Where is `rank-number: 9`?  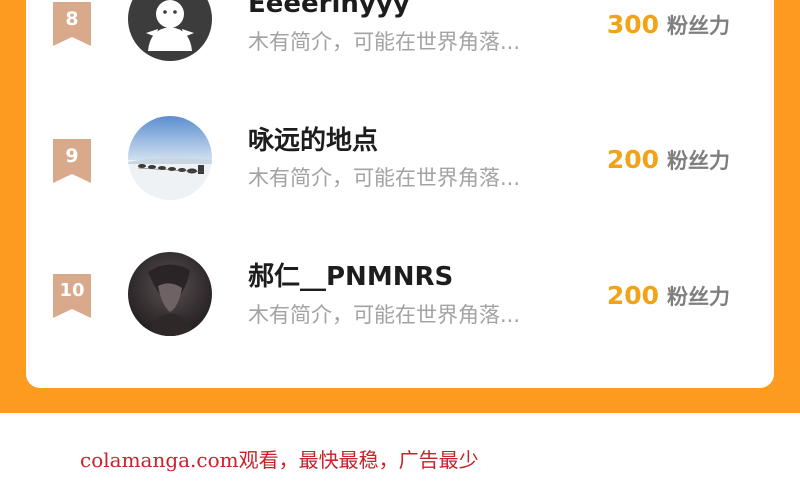
rank-number: 9 is located at coordinates (72, 156).